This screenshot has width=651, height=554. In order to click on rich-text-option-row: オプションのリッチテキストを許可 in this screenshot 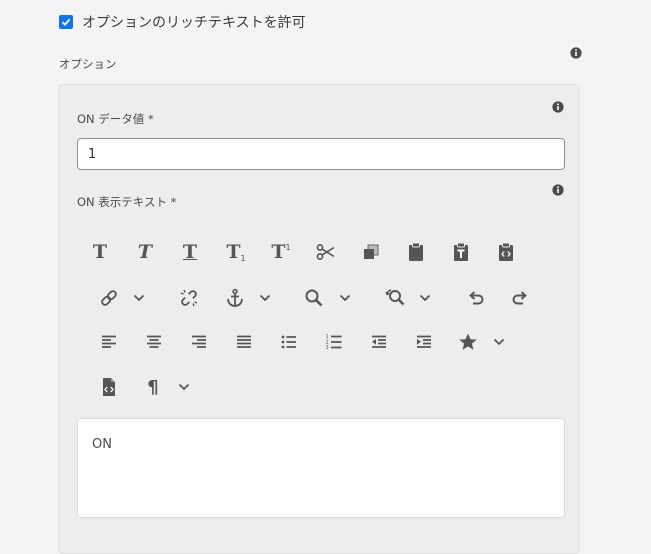, I will do `click(182, 22)`.